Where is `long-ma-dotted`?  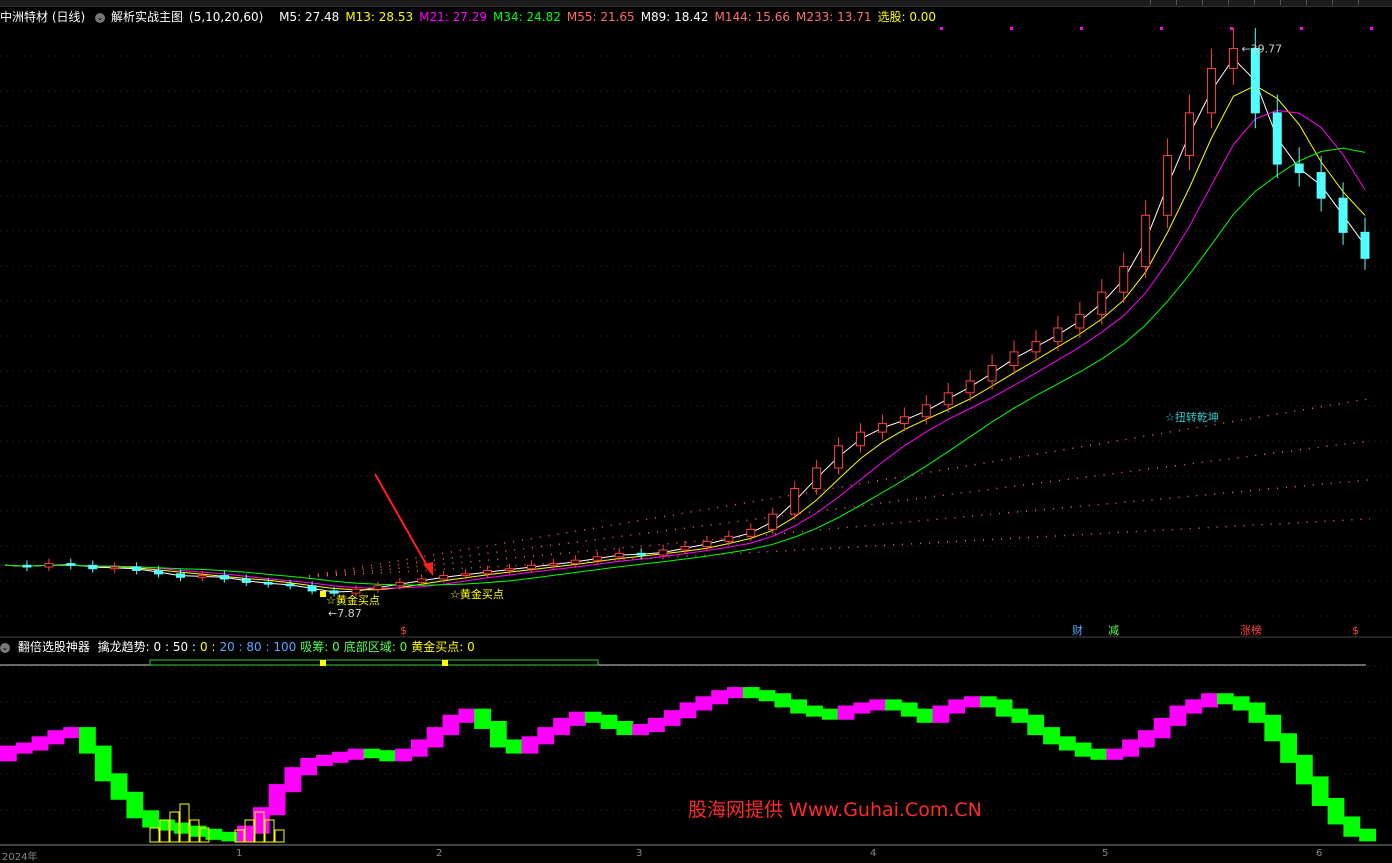 long-ma-dotted is located at coordinates (835, 548).